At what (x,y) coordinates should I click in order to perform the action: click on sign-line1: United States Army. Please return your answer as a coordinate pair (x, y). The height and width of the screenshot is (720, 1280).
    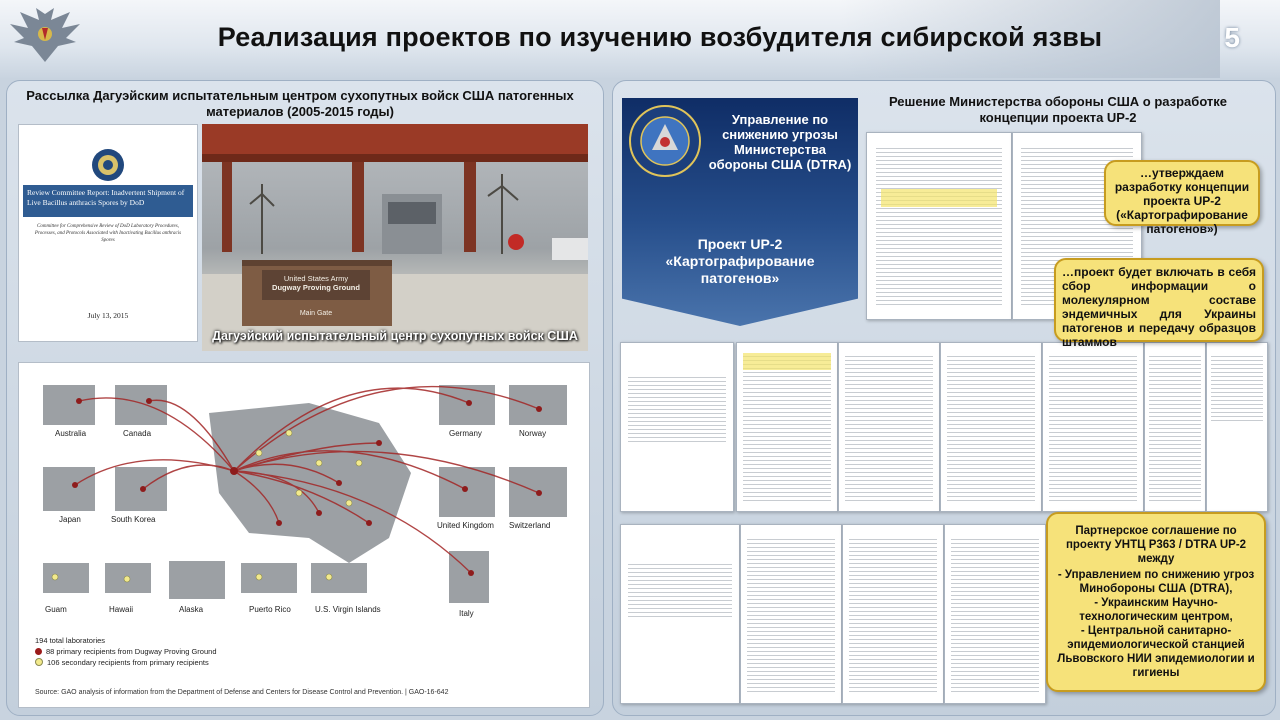
    Looking at the image, I should click on (316, 278).